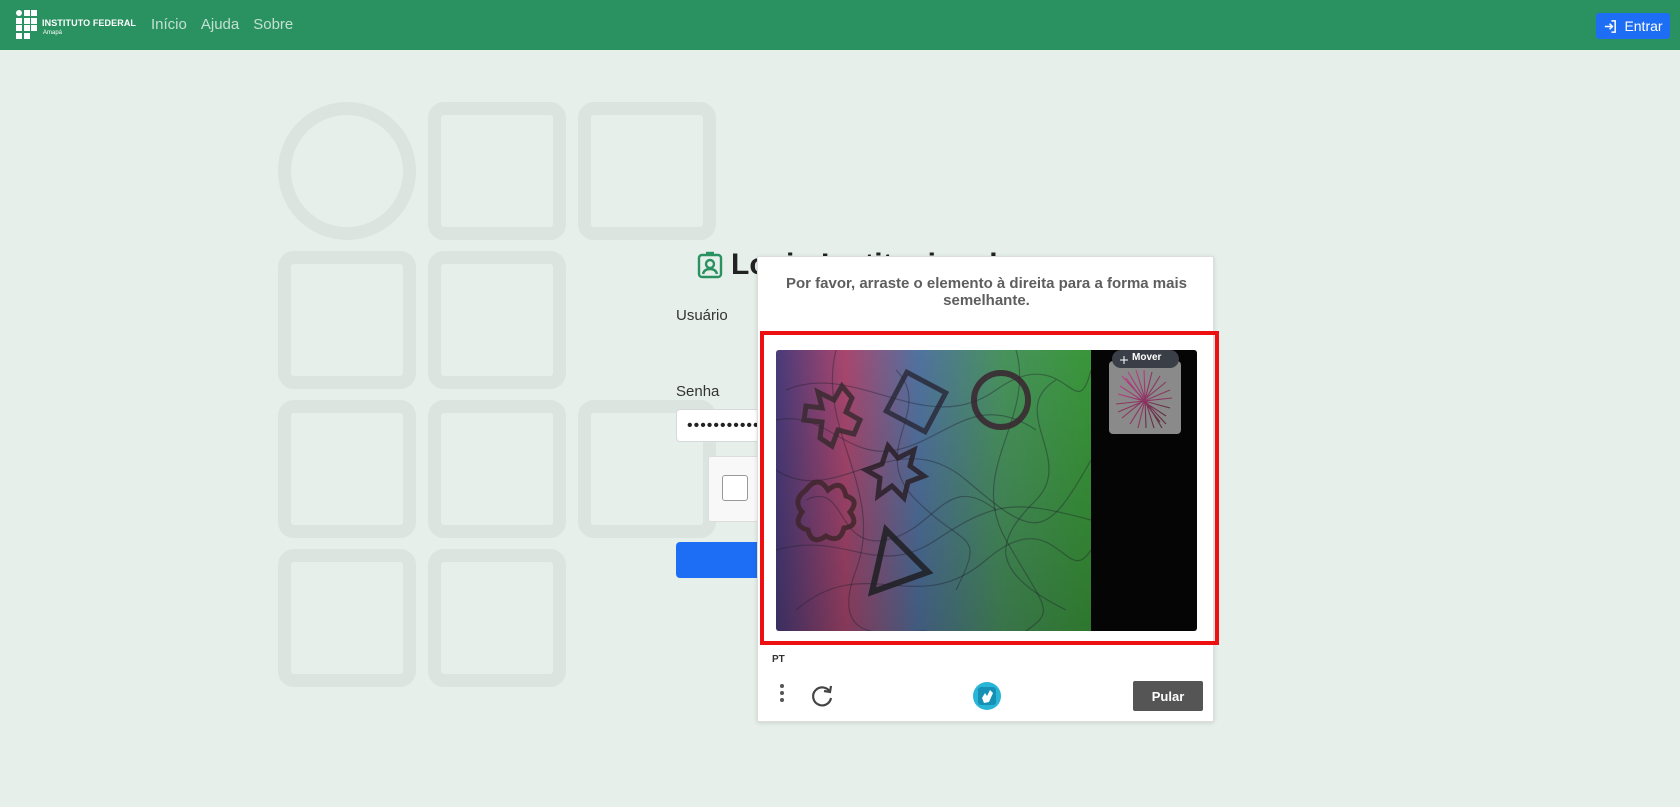  Describe the element at coordinates (273, 24) in the screenshot. I see `nav-link-sobre: Sobre` at that location.